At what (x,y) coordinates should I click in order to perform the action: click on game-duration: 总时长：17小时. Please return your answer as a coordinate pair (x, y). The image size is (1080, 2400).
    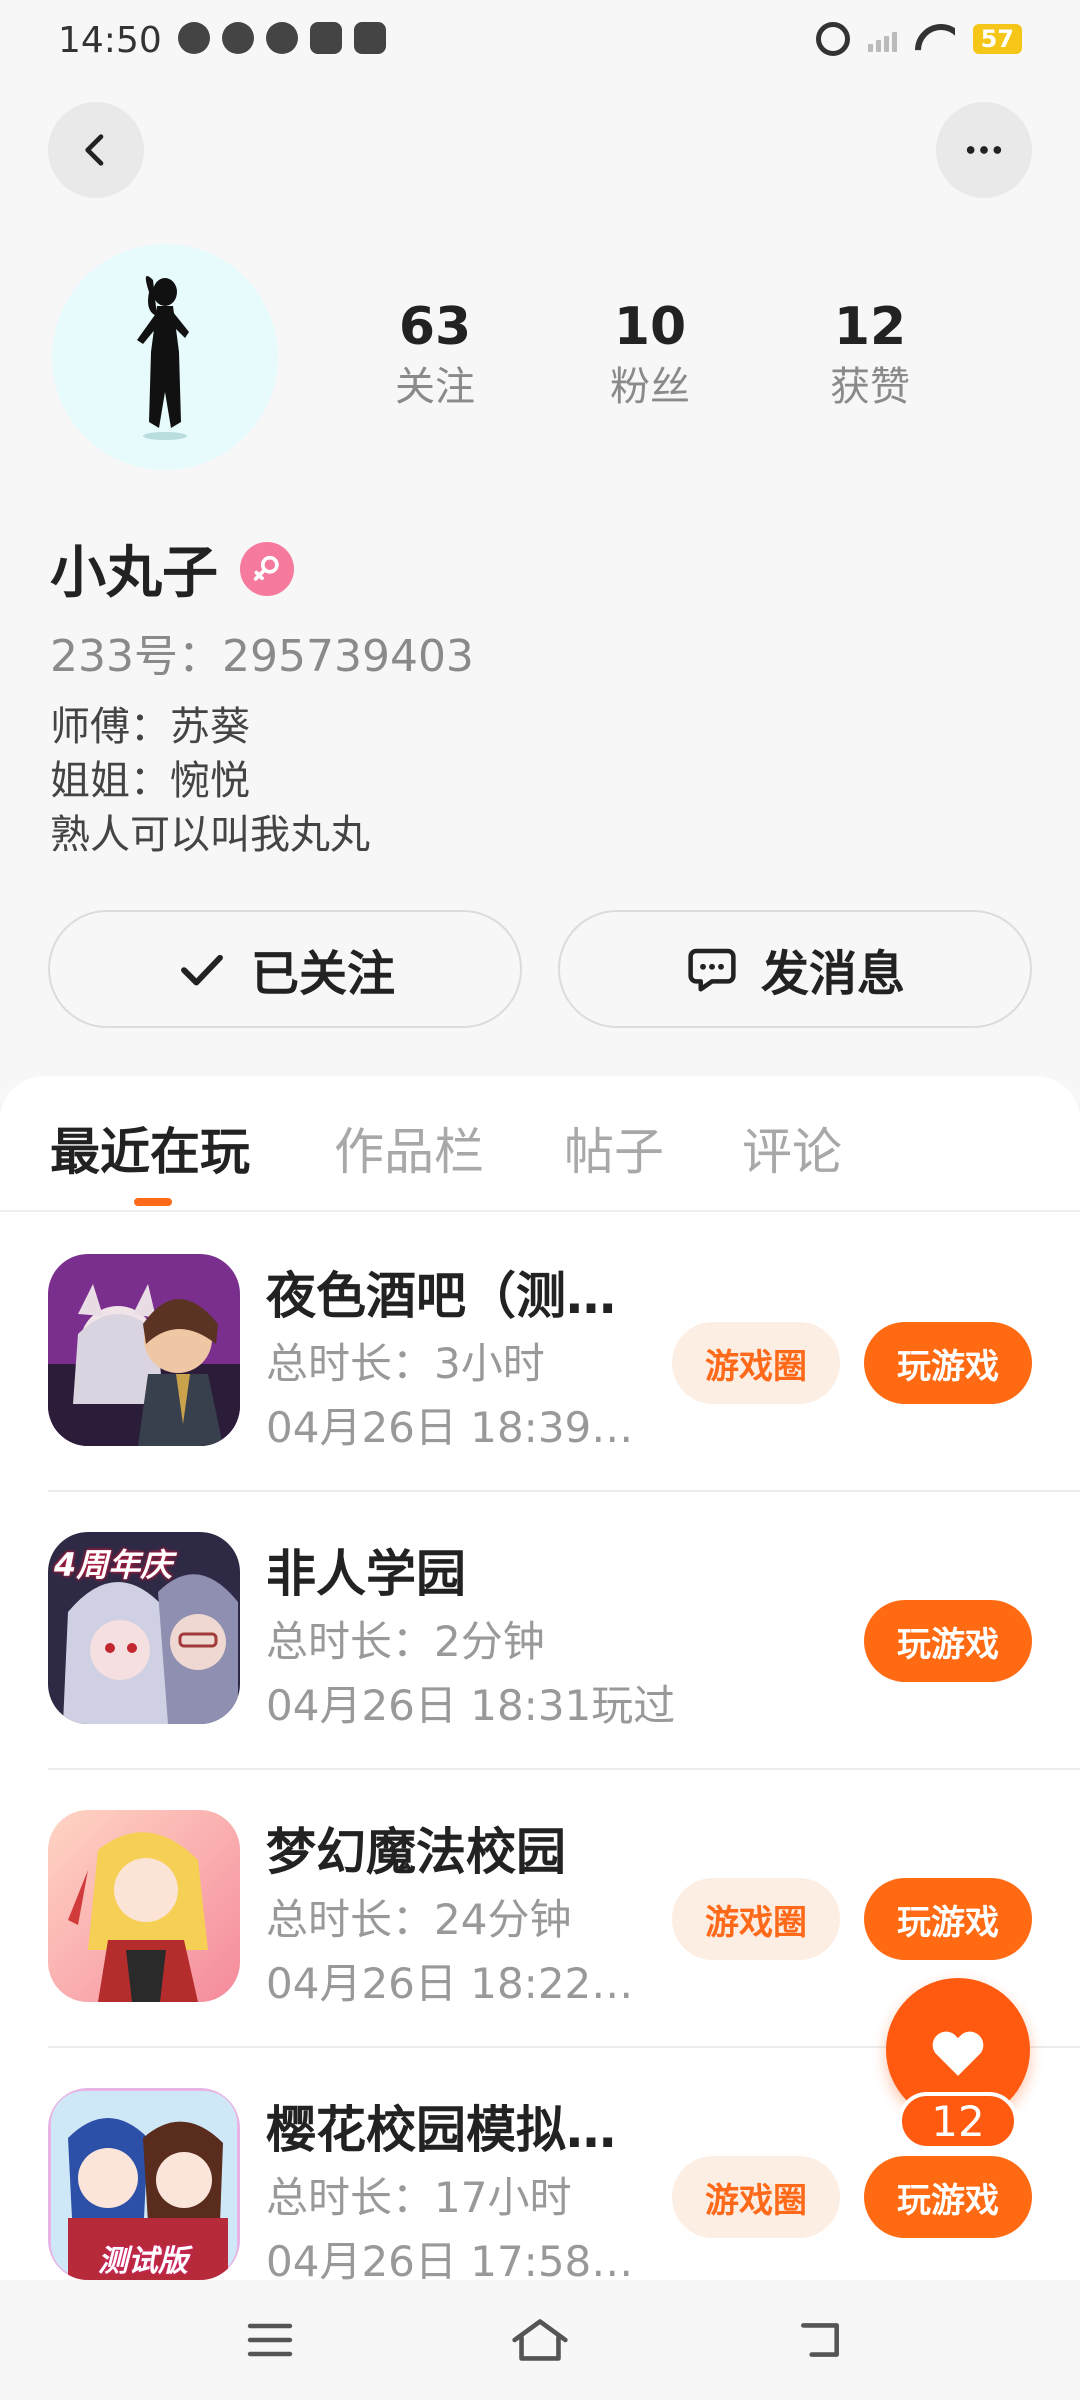
    Looking at the image, I should click on (419, 2197).